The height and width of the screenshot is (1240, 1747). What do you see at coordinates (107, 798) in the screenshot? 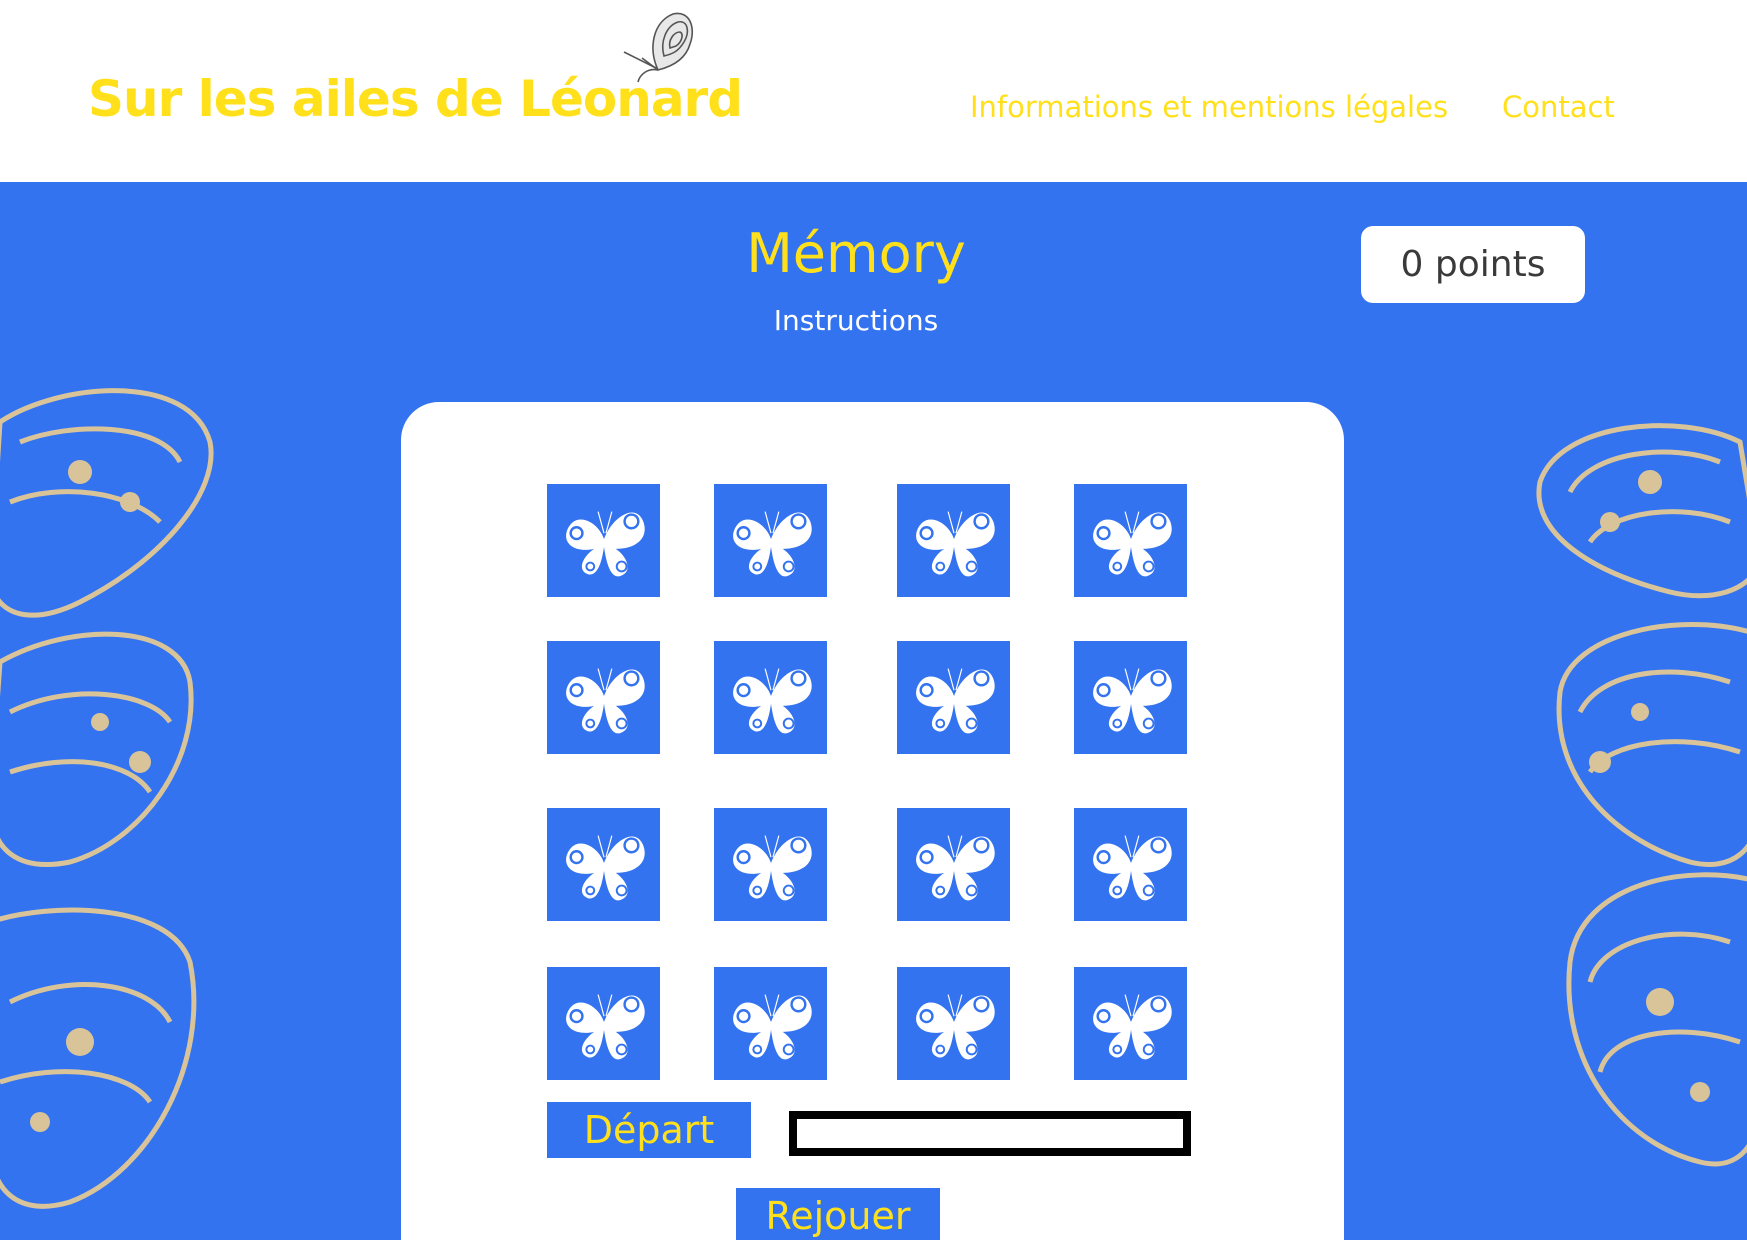
I see `decorative-wings-left` at bounding box center [107, 798].